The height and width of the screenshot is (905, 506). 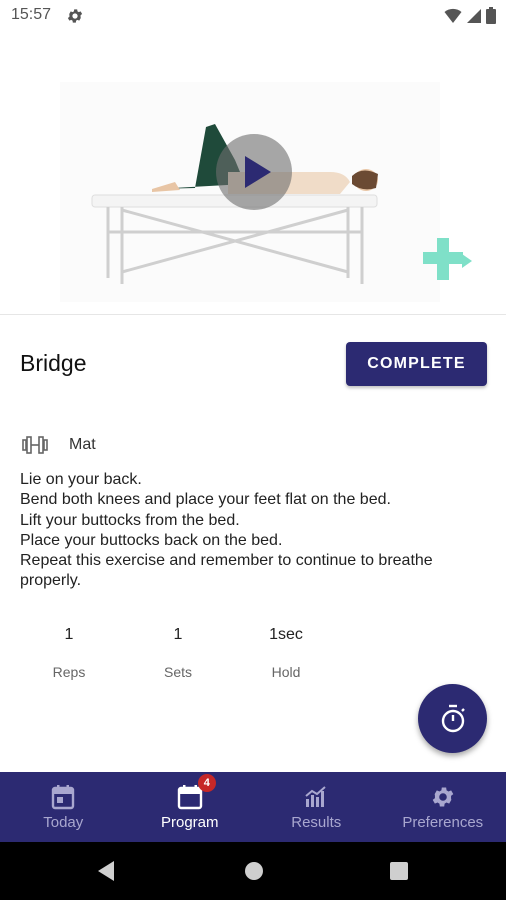 I want to click on stat-sets: 1 Sets, so click(x=178, y=653).